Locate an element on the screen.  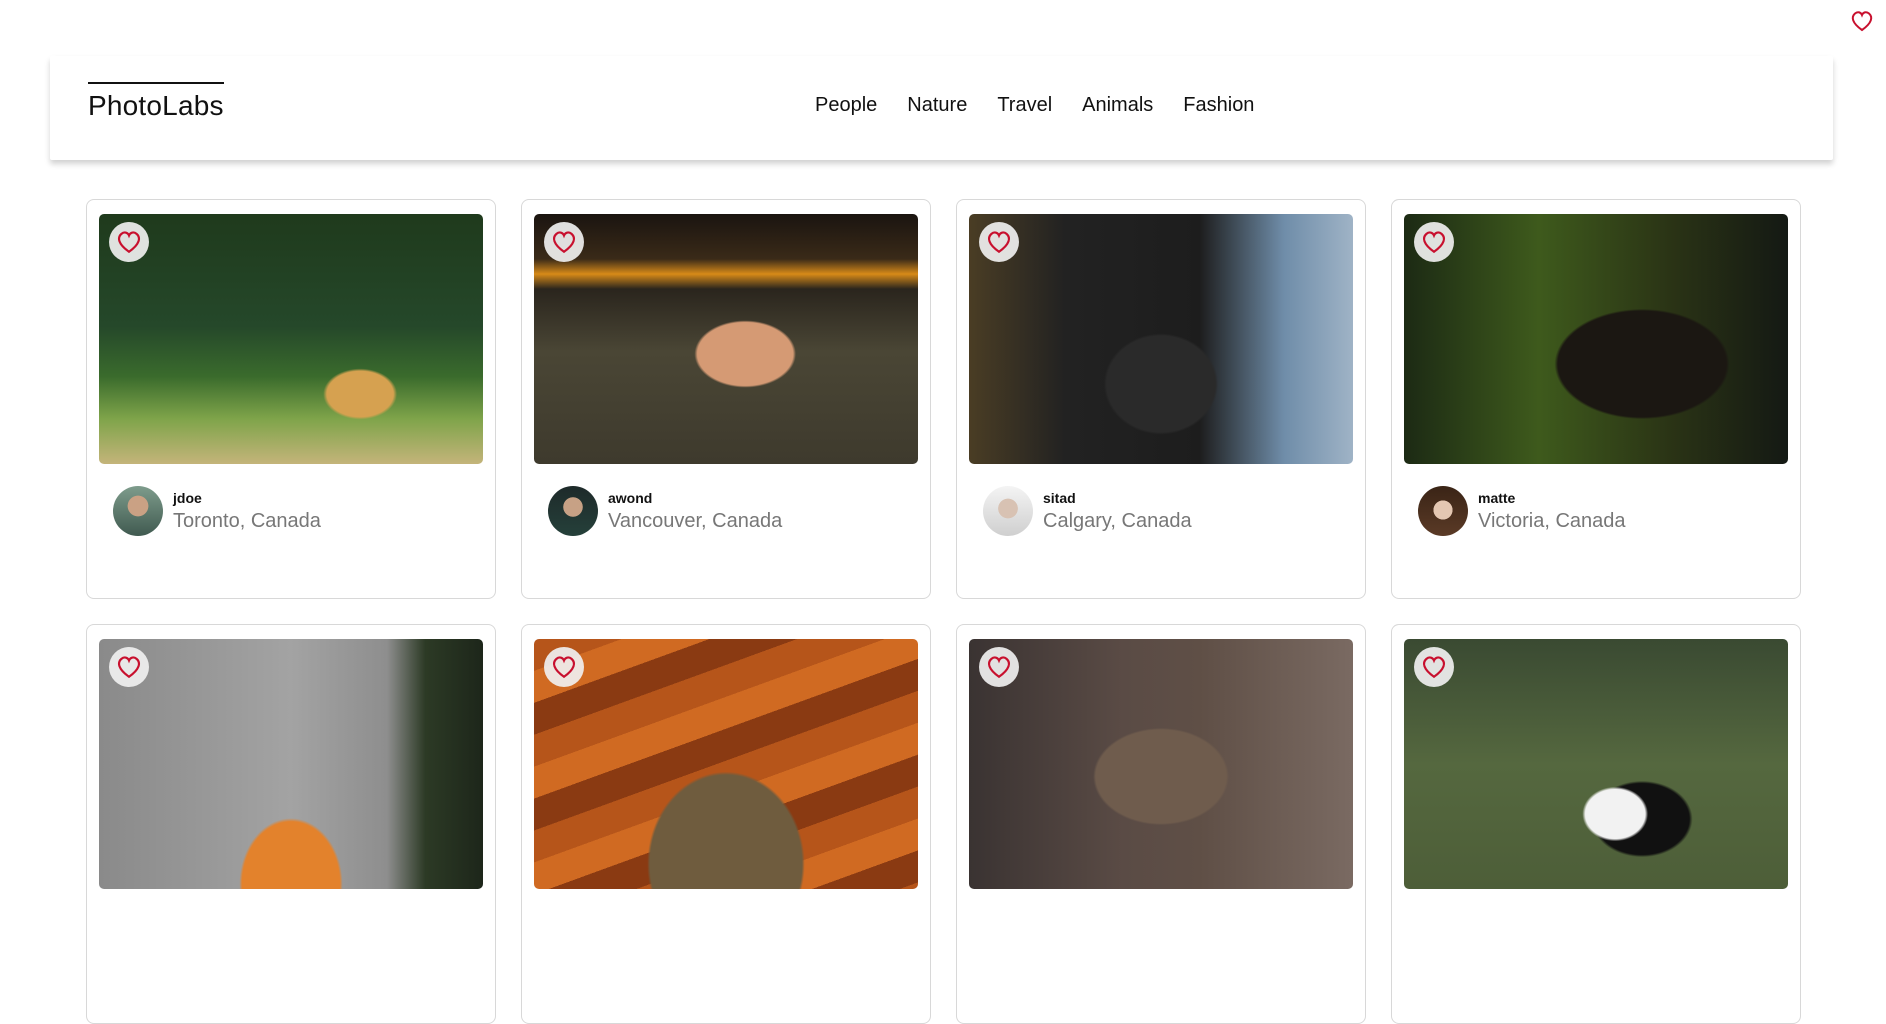
username: matte is located at coordinates (1497, 497).